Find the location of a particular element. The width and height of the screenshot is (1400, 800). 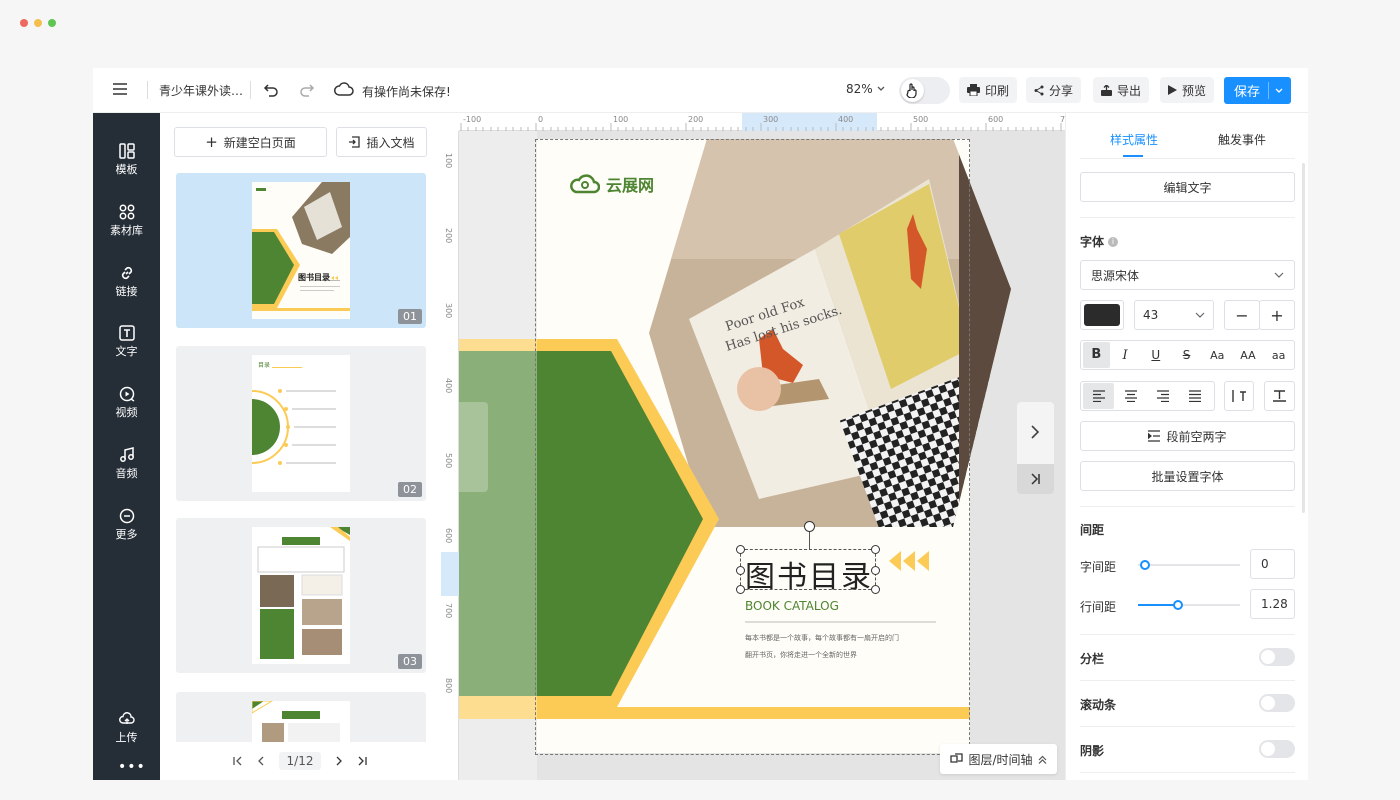

align-center-icon is located at coordinates (1131, 396).